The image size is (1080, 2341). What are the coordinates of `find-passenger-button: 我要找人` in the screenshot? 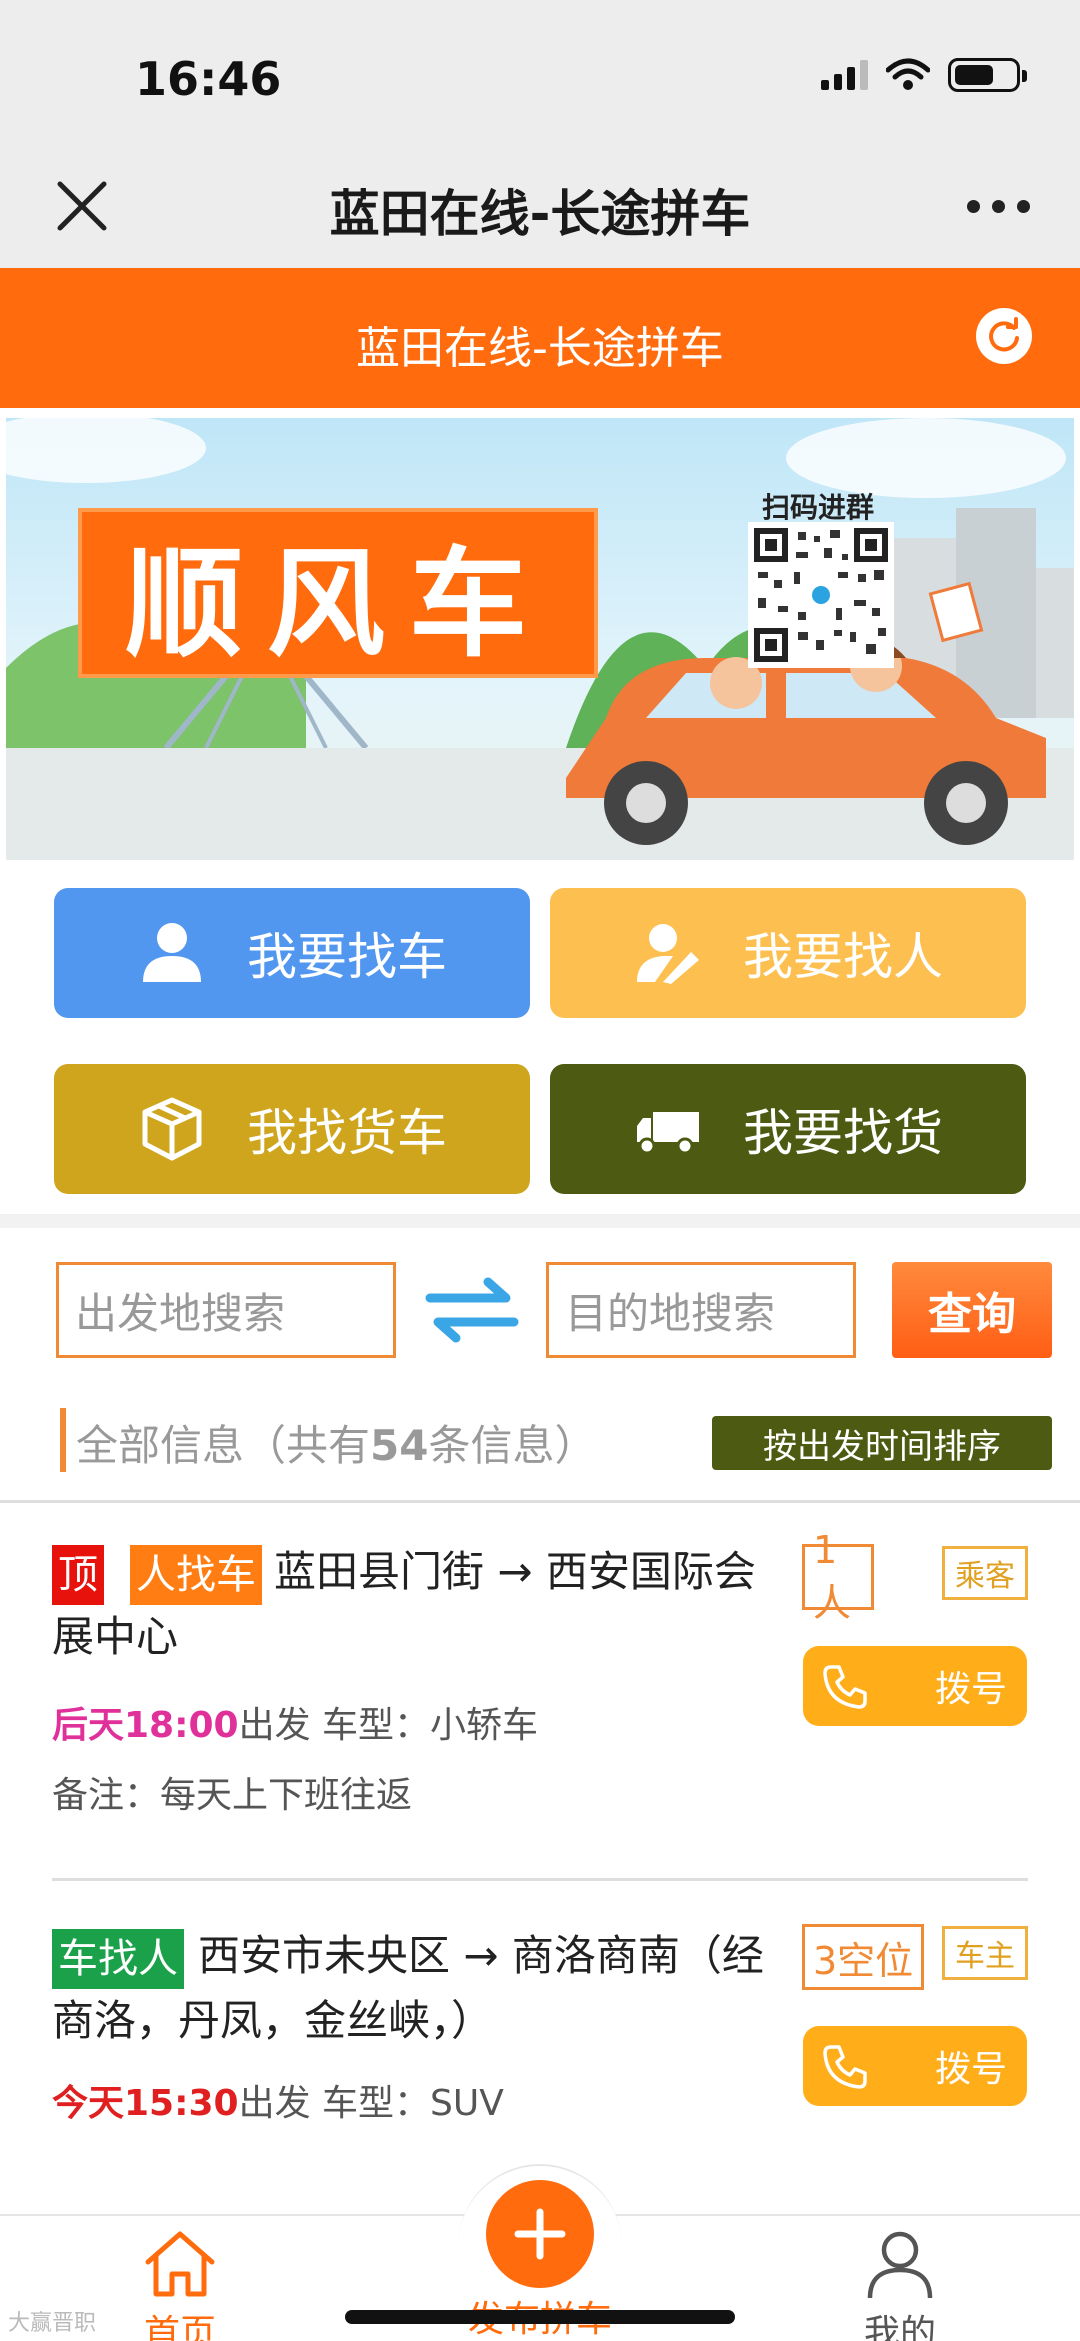 It's located at (788, 953).